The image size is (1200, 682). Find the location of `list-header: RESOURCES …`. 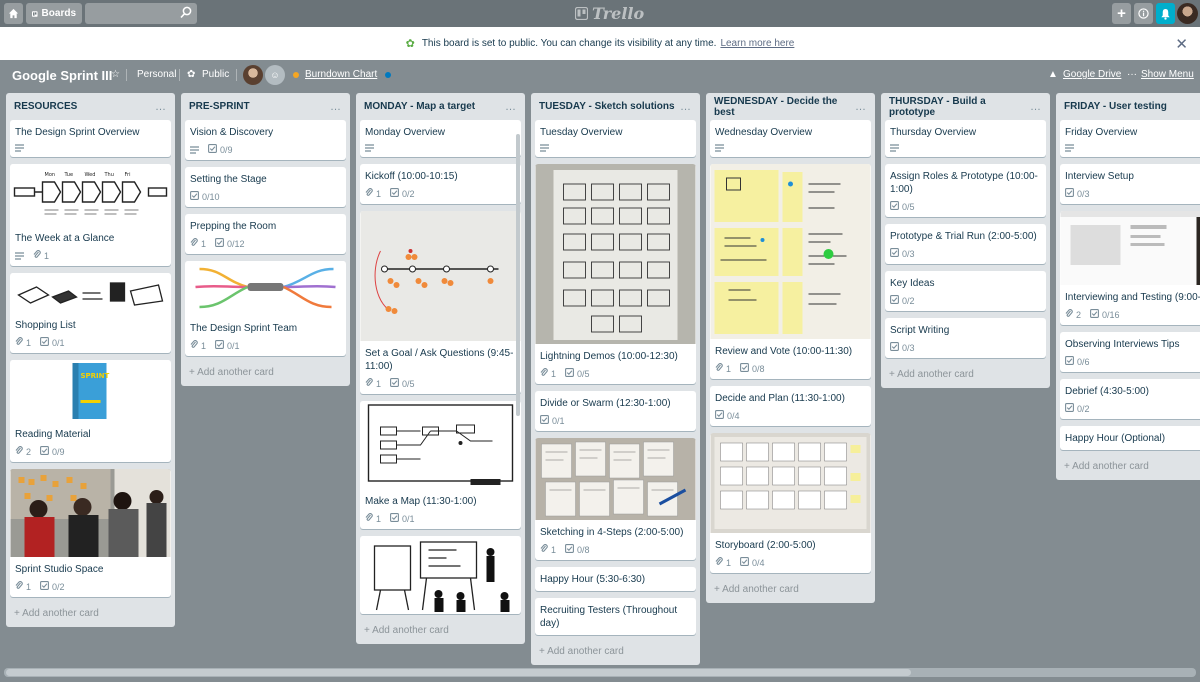

list-header: RESOURCES … is located at coordinates (90, 106).